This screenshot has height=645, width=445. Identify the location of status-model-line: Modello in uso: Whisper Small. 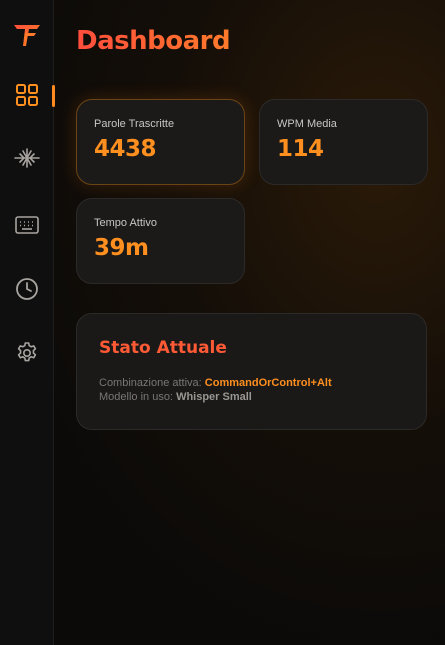
(251, 397).